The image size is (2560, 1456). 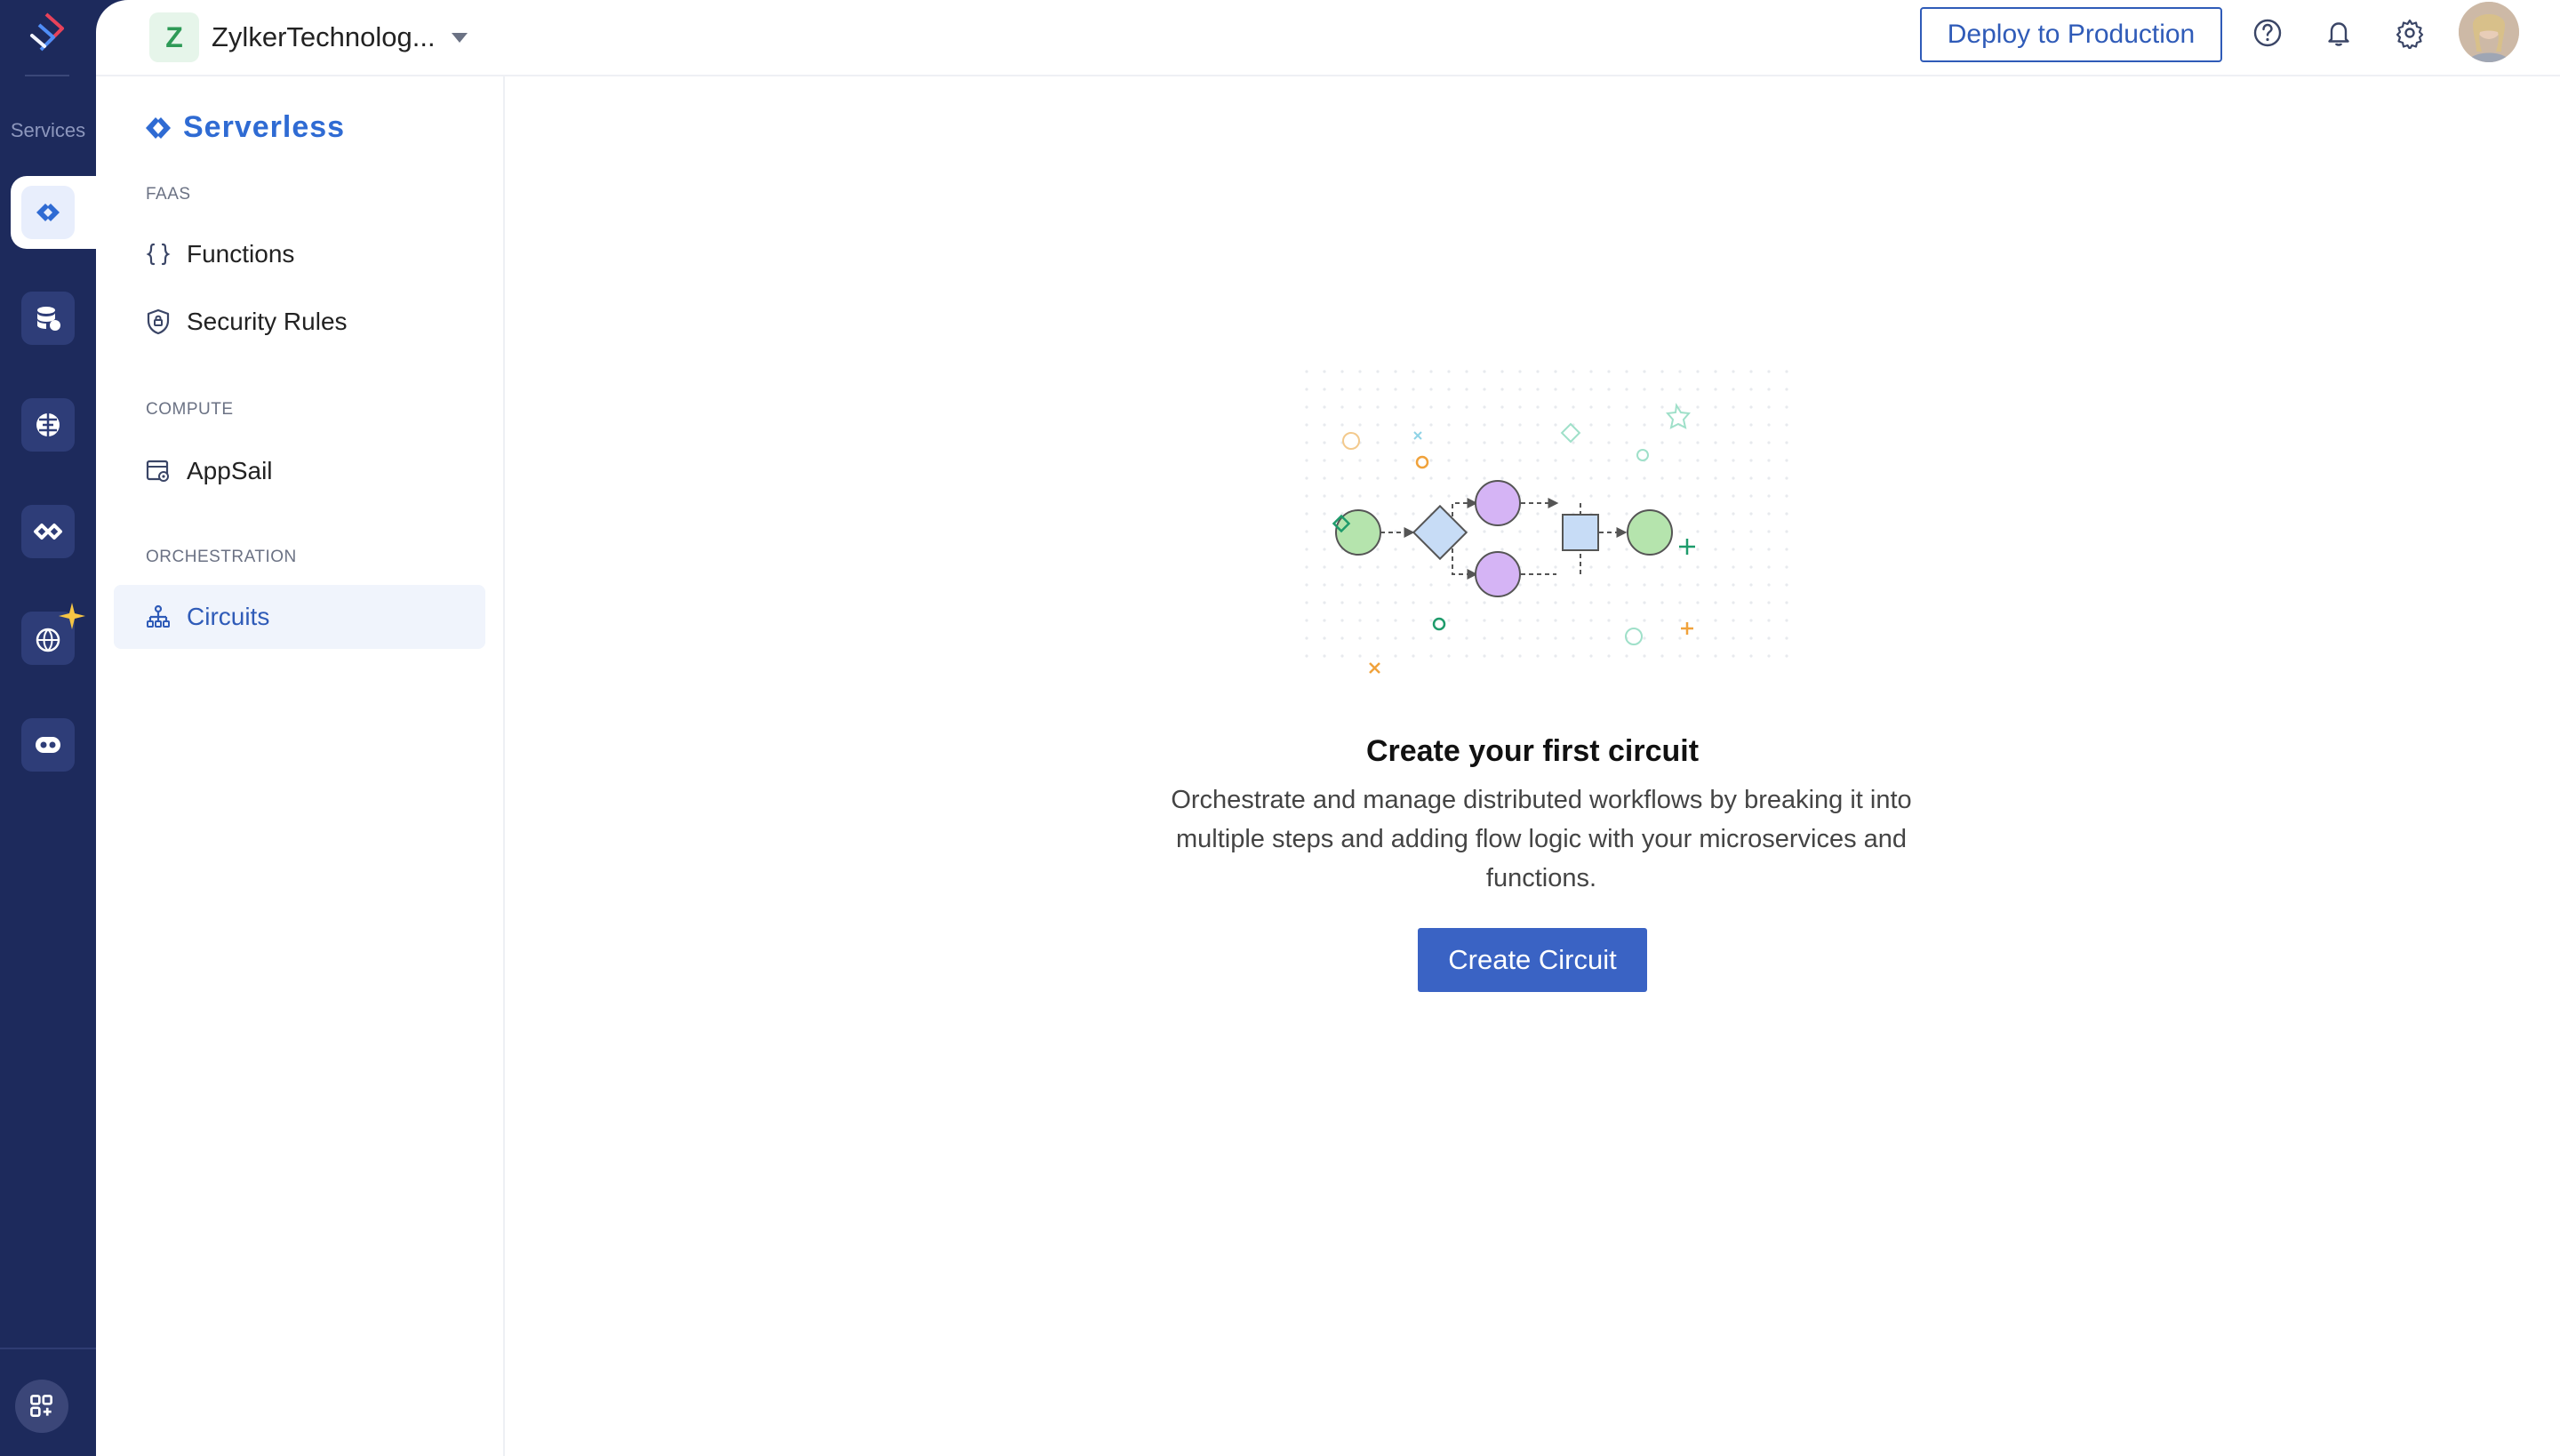 I want to click on circuits-icon, so click(x=158, y=616).